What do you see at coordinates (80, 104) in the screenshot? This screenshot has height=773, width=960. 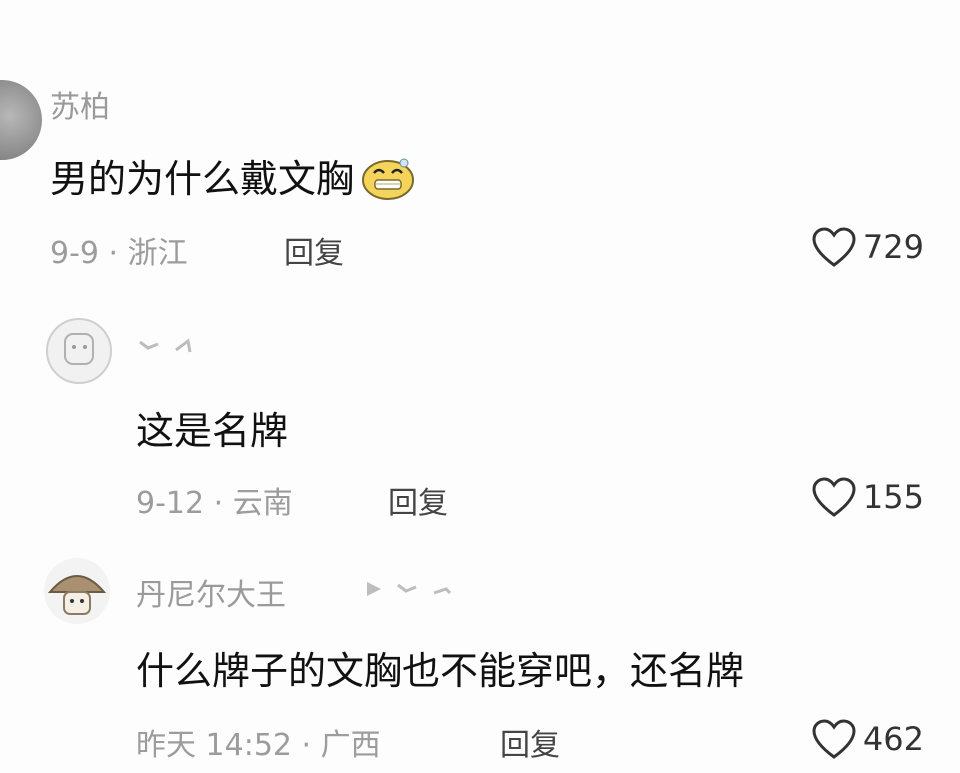 I see `comment-username: 苏柏` at bounding box center [80, 104].